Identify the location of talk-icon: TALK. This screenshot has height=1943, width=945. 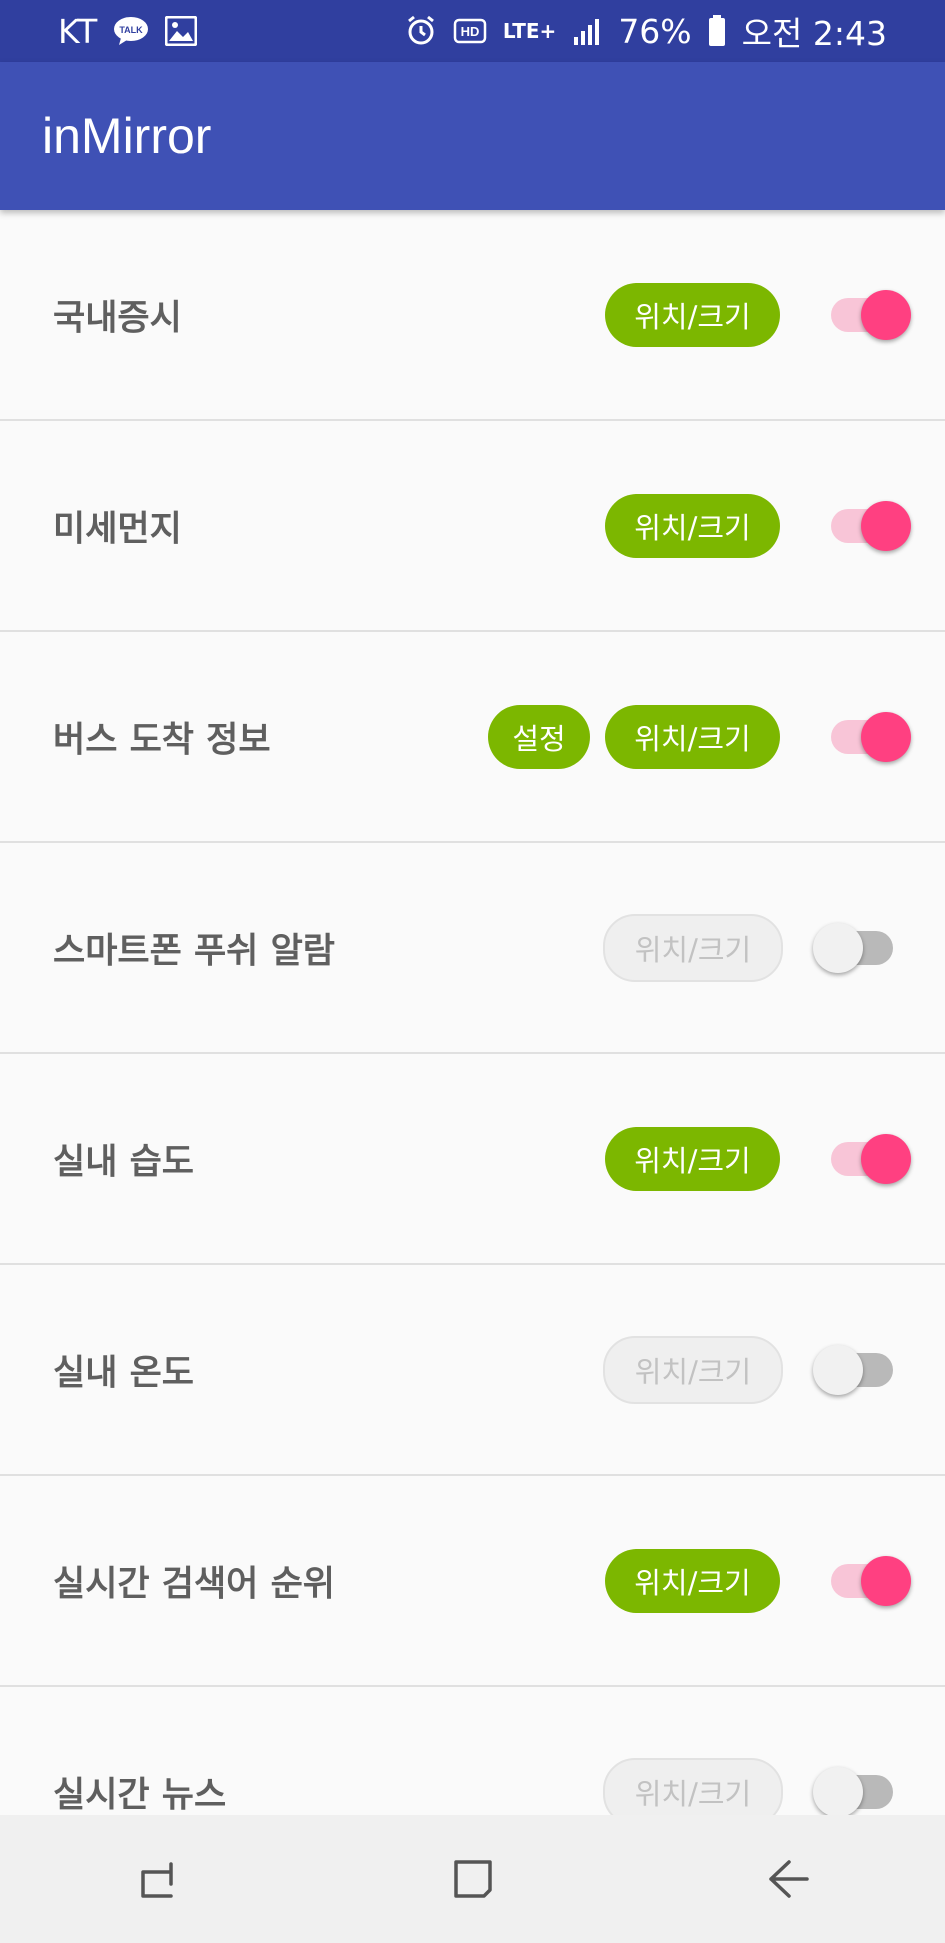
(131, 31).